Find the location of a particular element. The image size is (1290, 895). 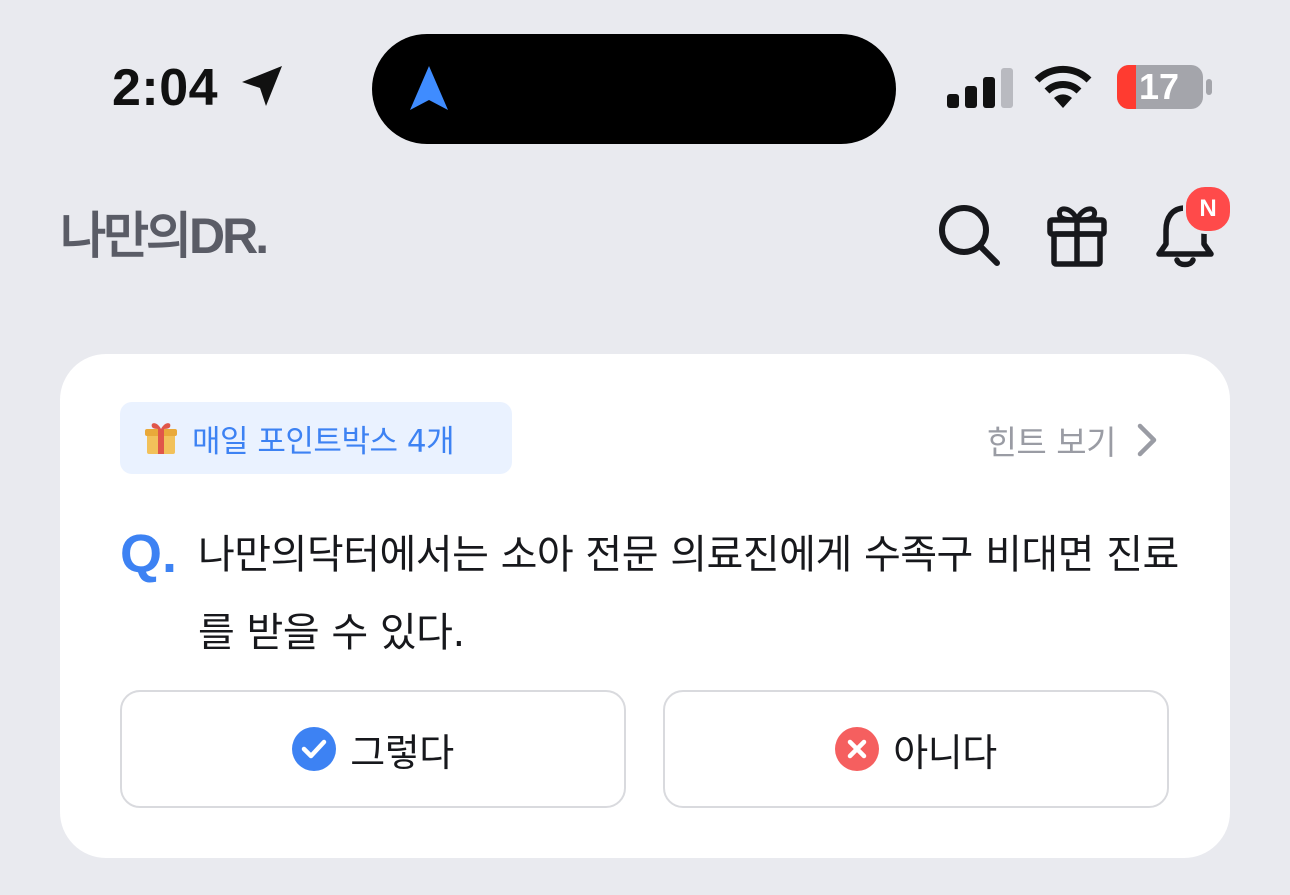

hint-link: 힌트 보기 is located at coordinates (1073, 440).